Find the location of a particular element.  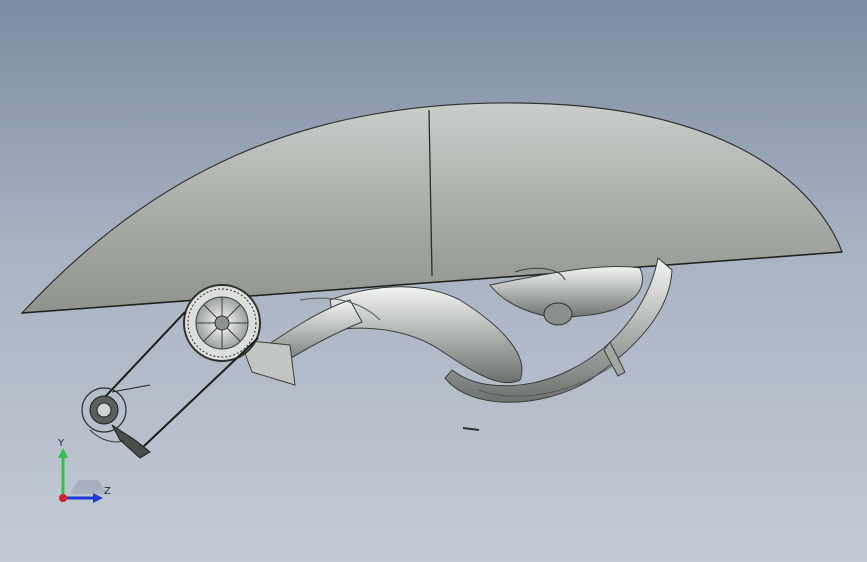

front-chainring is located at coordinates (222, 323).